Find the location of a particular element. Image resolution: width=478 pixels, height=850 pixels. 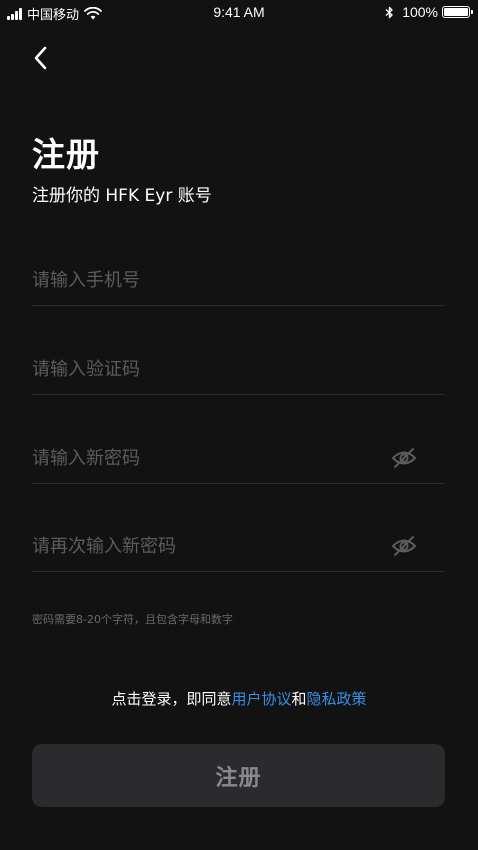

register-button: 注册 is located at coordinates (238, 775).